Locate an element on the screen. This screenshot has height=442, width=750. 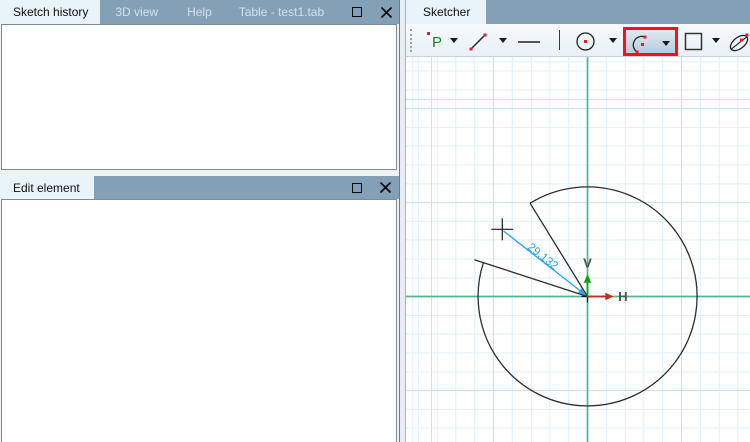
circle-tool-button is located at coordinates (586, 42).